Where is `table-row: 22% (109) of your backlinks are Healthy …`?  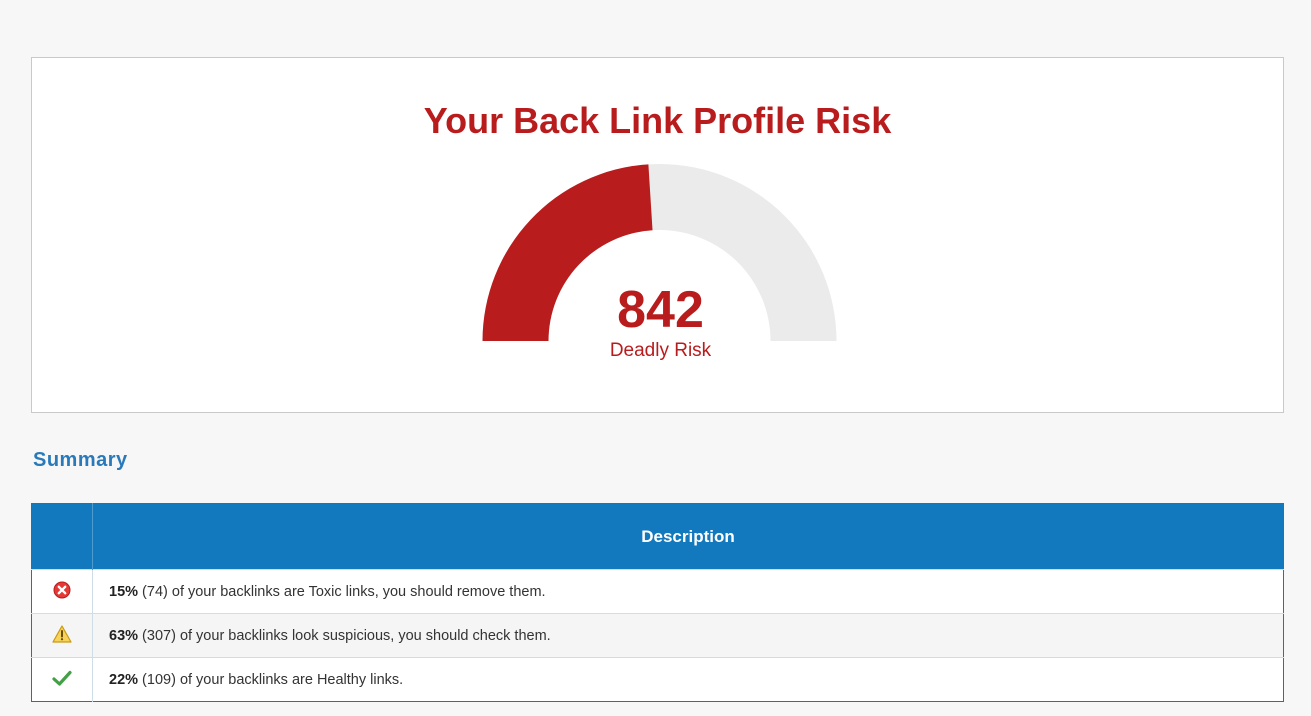
table-row: 22% (109) of your backlinks are Healthy … is located at coordinates (657, 679).